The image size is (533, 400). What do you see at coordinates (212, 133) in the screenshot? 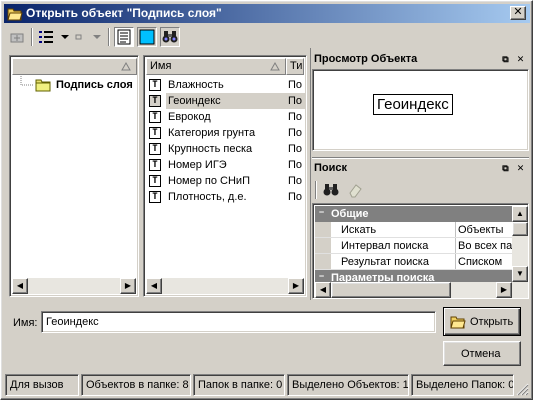
I see `list-item-name: Категория грунта` at bounding box center [212, 133].